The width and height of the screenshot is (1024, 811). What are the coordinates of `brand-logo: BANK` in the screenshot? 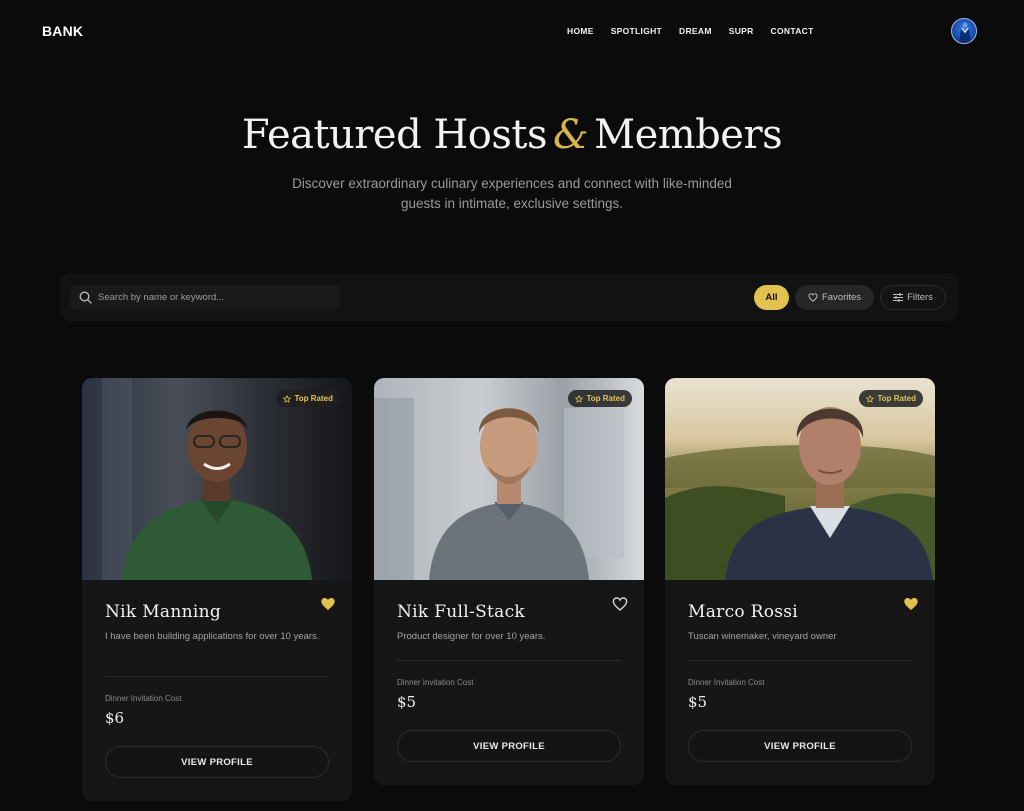 It's located at (62, 31).